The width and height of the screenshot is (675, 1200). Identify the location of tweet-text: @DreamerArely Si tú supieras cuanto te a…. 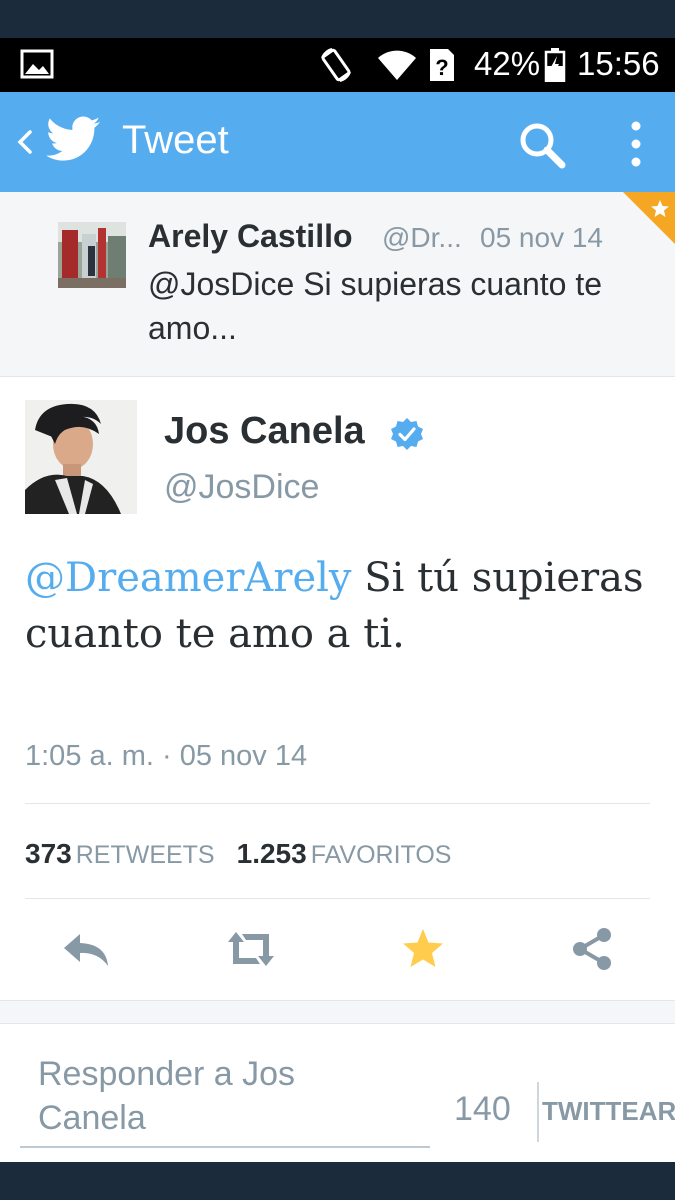
(335, 606).